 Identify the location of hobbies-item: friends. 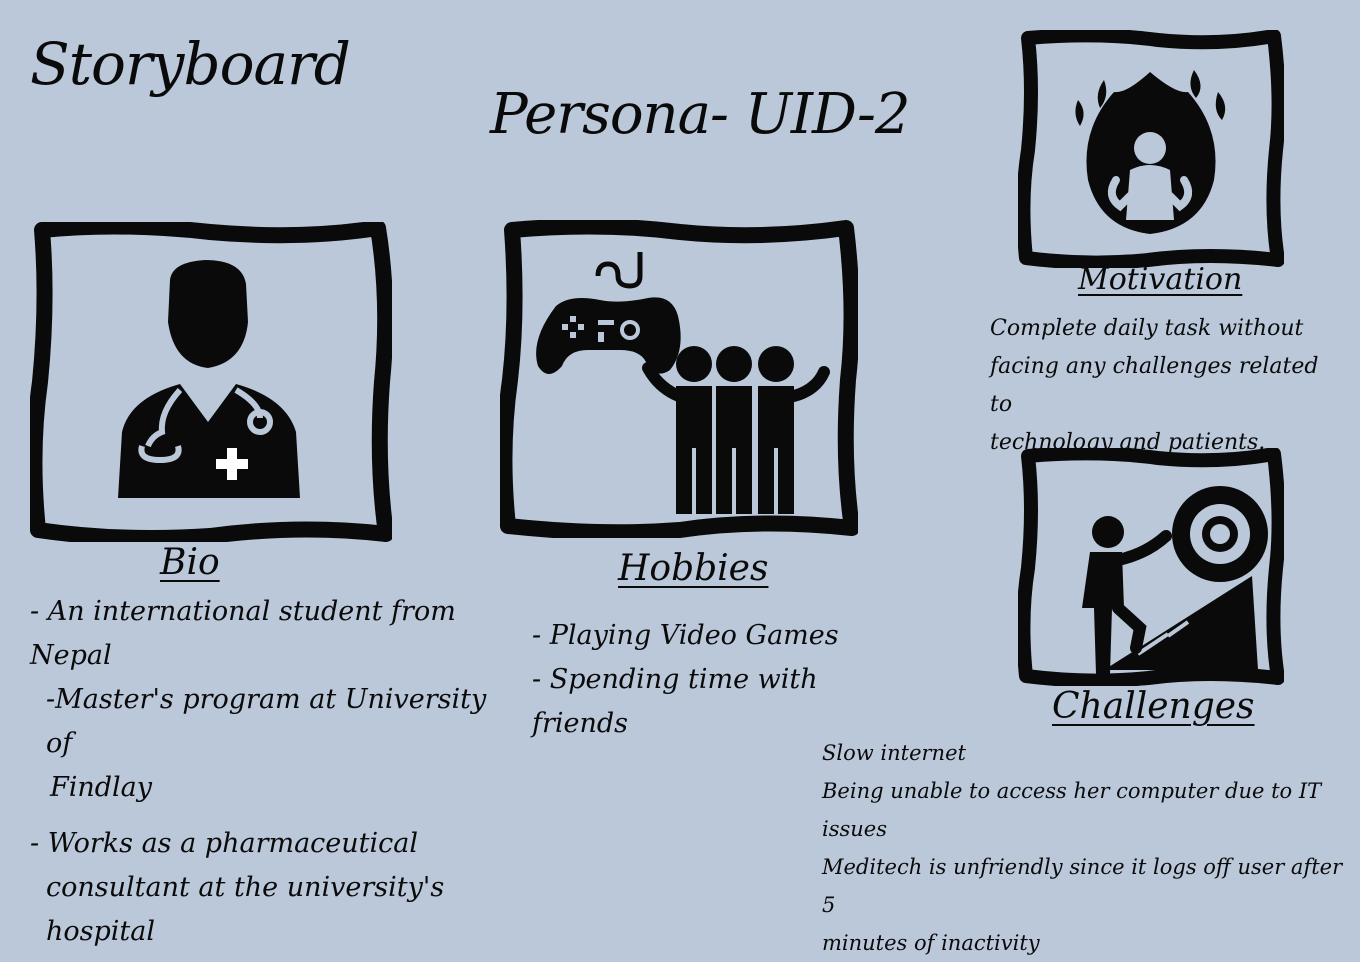
(580, 723).